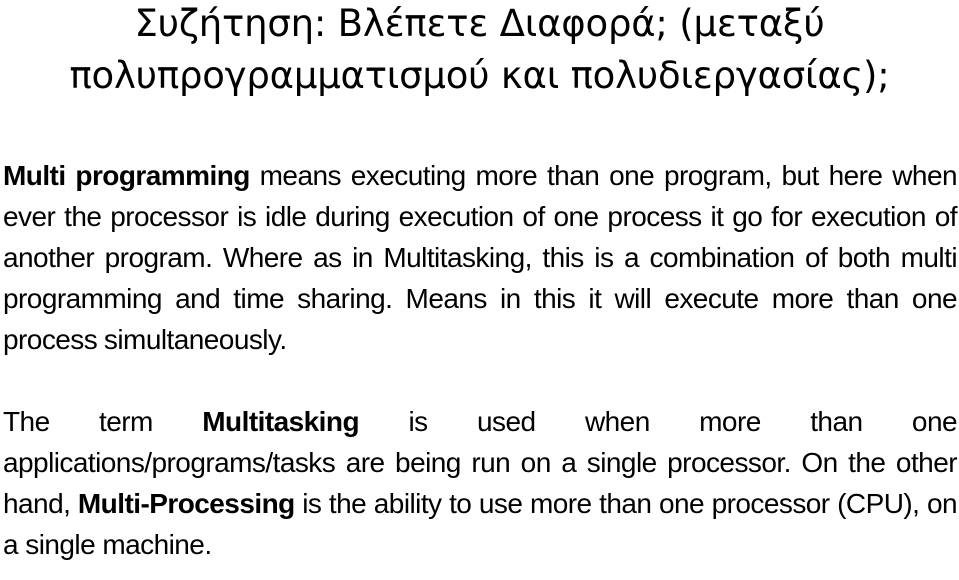  I want to click on paragraph-2-text-lead: The term, so click(103, 421).